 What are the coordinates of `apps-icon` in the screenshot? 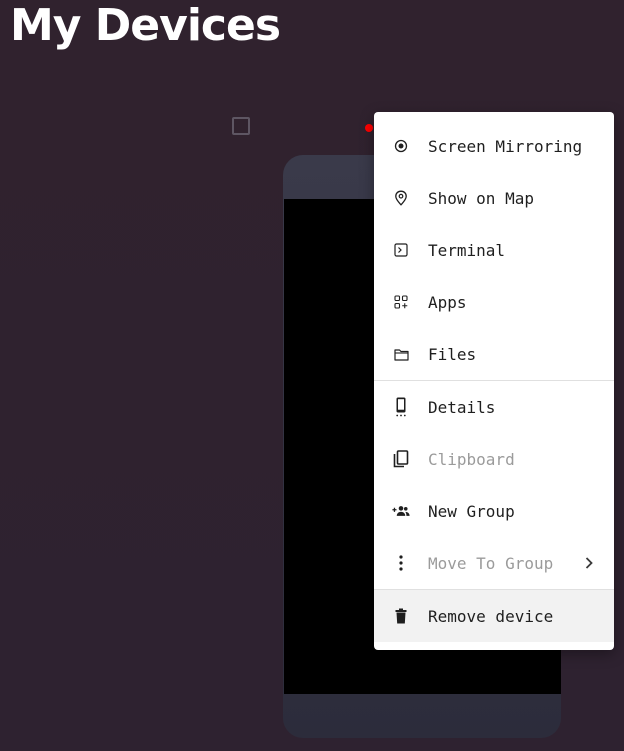 It's located at (401, 302).